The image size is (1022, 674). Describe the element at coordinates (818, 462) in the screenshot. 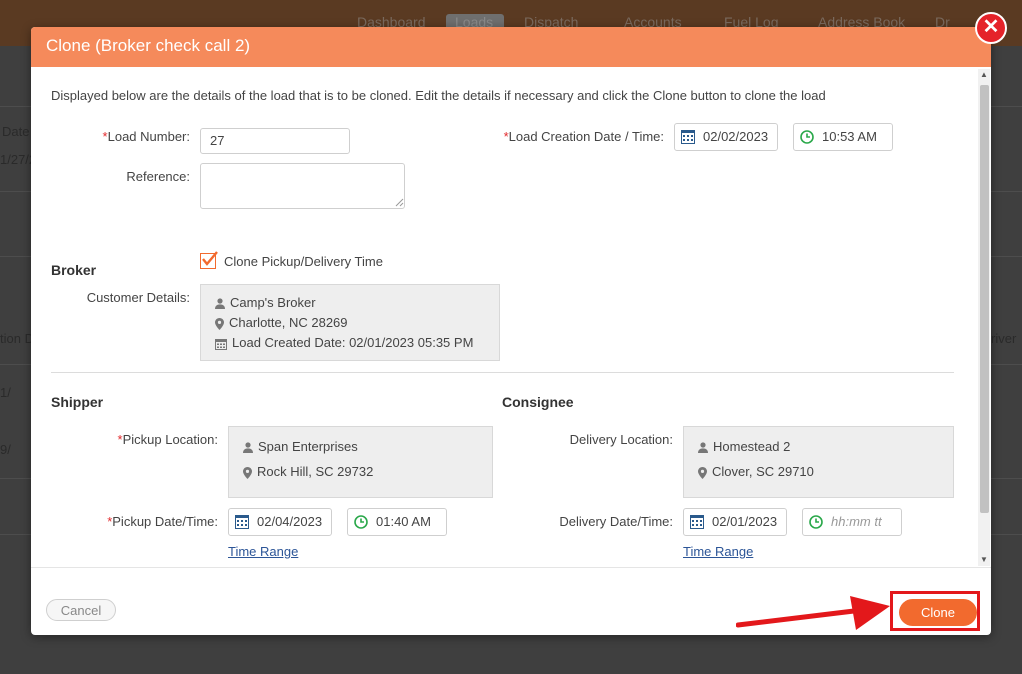

I see `delivery-location-box: Homestead 2 Clover, SC 29710` at that location.